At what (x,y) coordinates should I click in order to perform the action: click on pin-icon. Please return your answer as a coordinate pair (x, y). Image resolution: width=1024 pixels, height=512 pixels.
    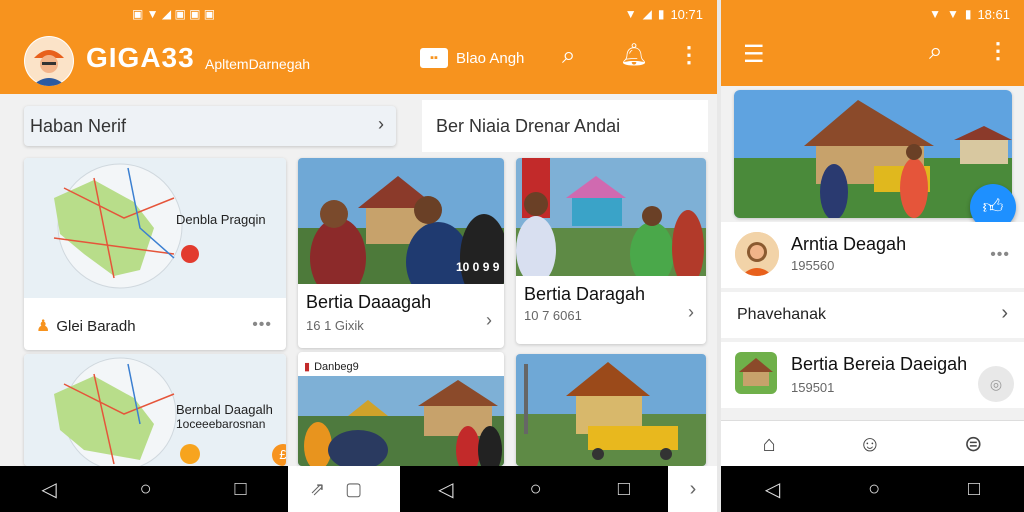
    Looking at the image, I should click on (190, 454).